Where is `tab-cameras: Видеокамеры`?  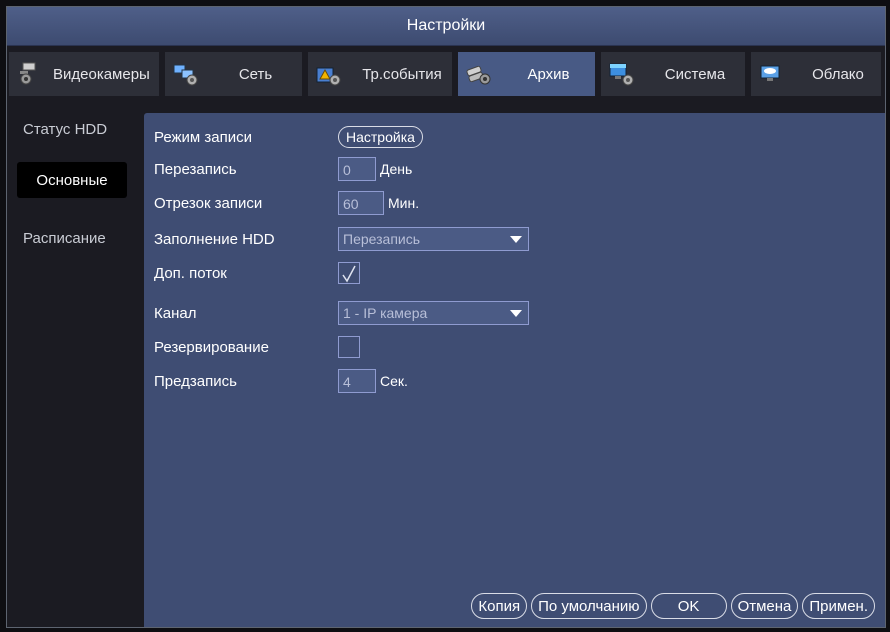
tab-cameras: Видеокамеры is located at coordinates (84, 74).